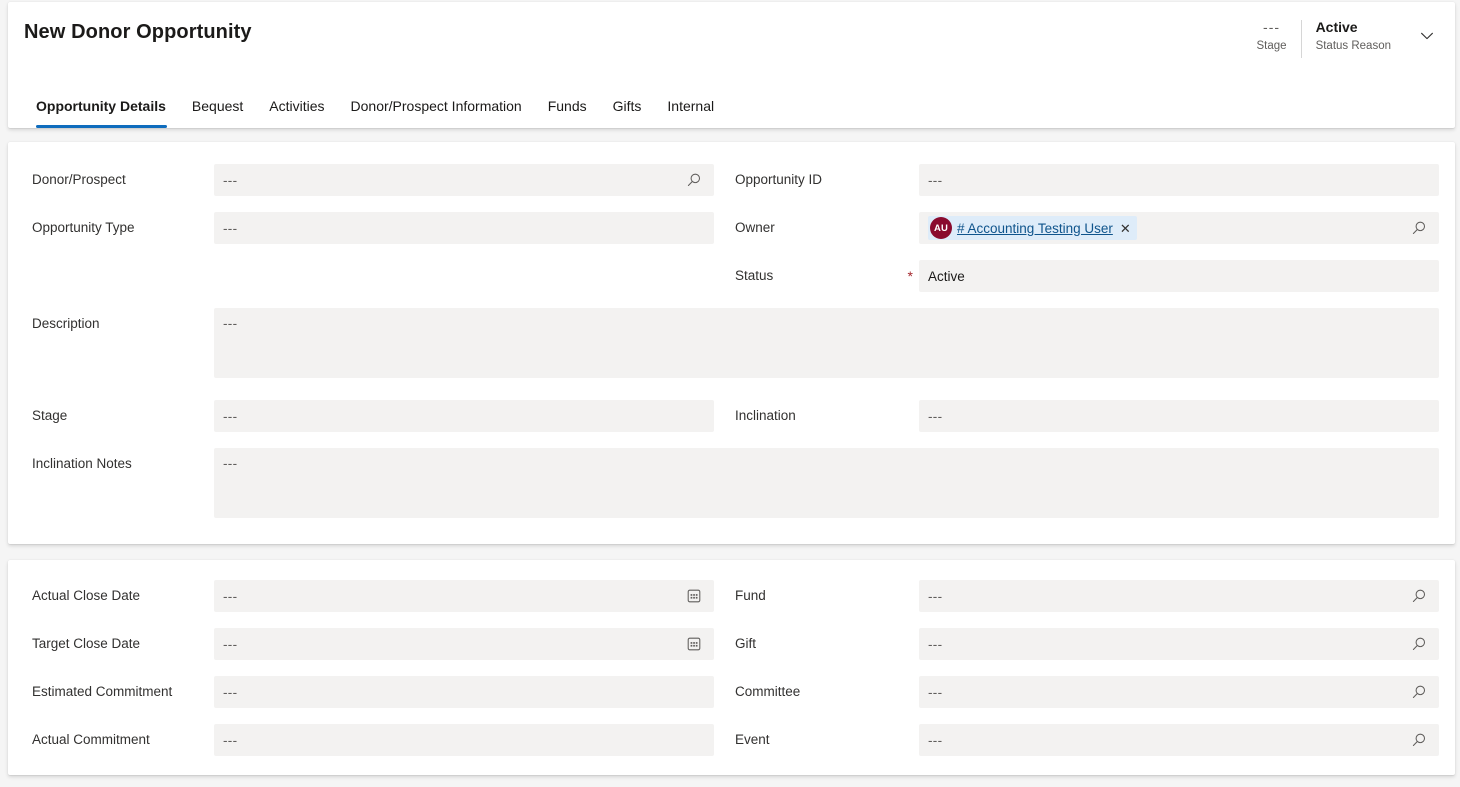 The image size is (1460, 787). What do you see at coordinates (230, 596) in the screenshot?
I see `value-actual-close-date: ---` at bounding box center [230, 596].